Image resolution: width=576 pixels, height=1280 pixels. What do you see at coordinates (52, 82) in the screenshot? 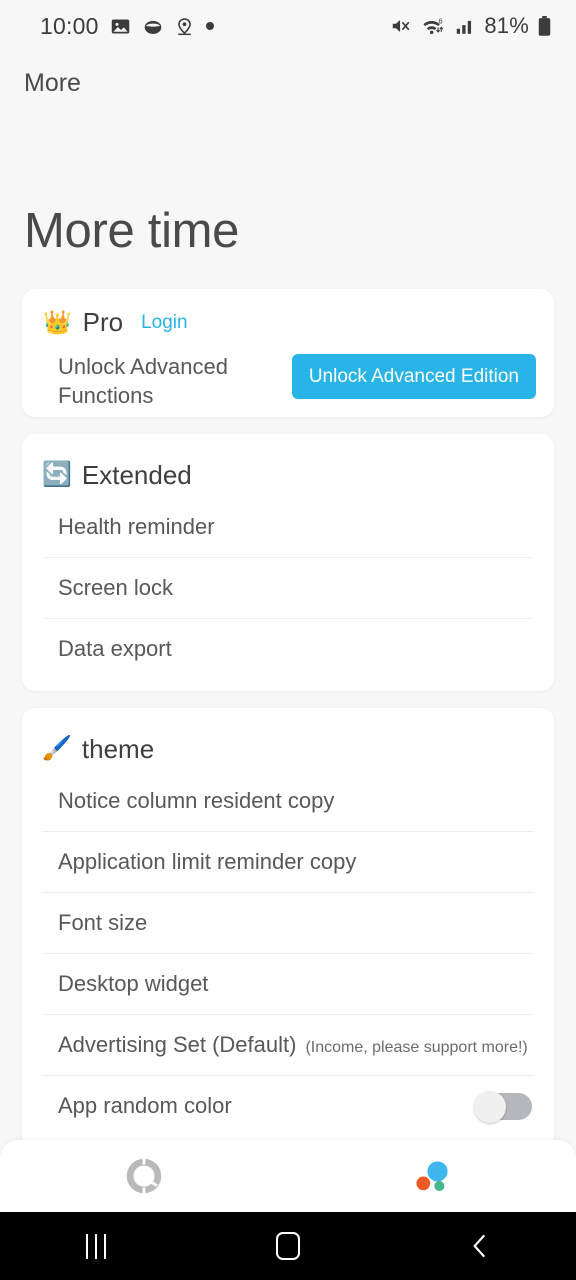
I see `toolbar-title: More` at bounding box center [52, 82].